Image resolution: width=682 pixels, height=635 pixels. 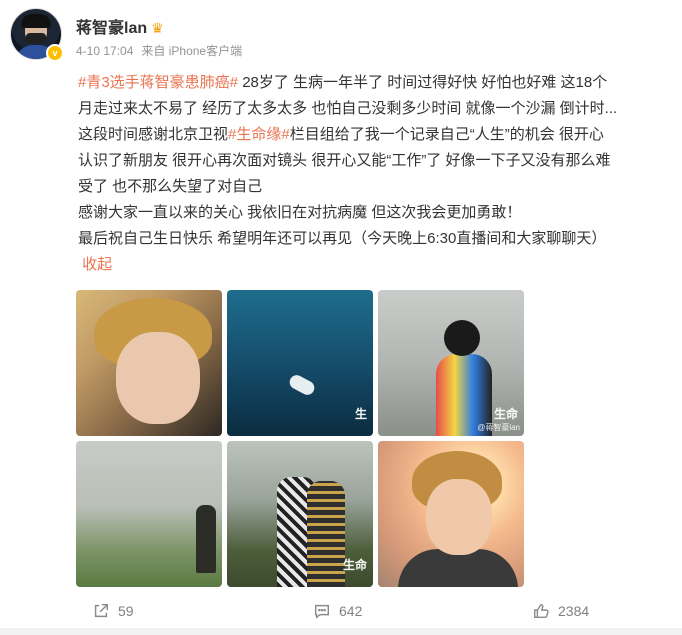 What do you see at coordinates (300, 212) in the screenshot?
I see `content-text: 感谢大家一直以来的关心 我依旧在对抗病魔 但这次我会更加勇敢！` at bounding box center [300, 212].